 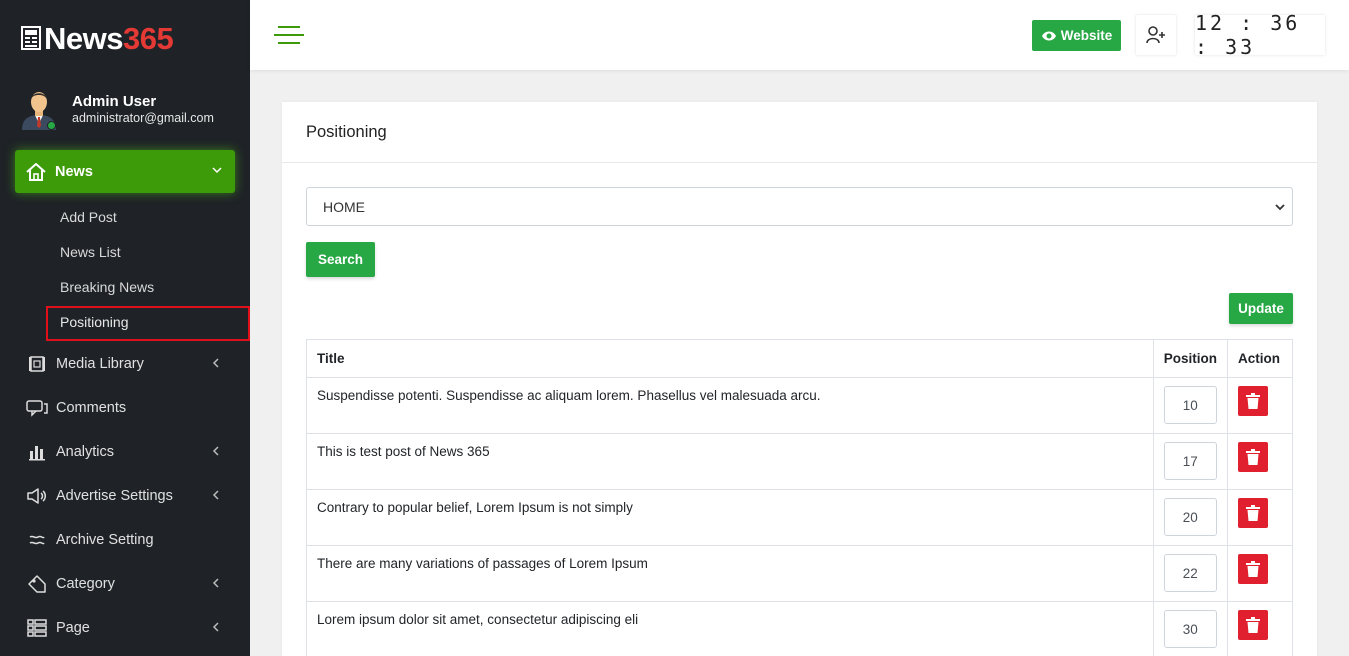 What do you see at coordinates (39, 109) in the screenshot?
I see `avatar` at bounding box center [39, 109].